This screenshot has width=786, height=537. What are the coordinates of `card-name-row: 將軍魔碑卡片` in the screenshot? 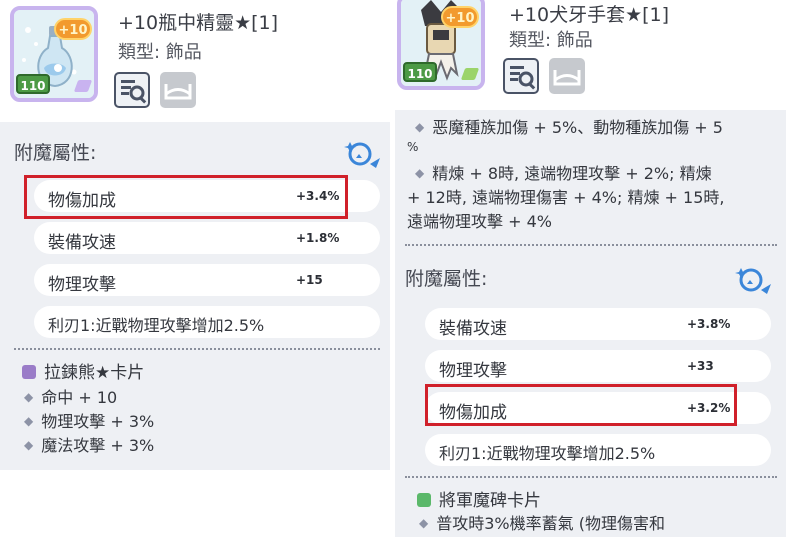 It's located at (479, 498).